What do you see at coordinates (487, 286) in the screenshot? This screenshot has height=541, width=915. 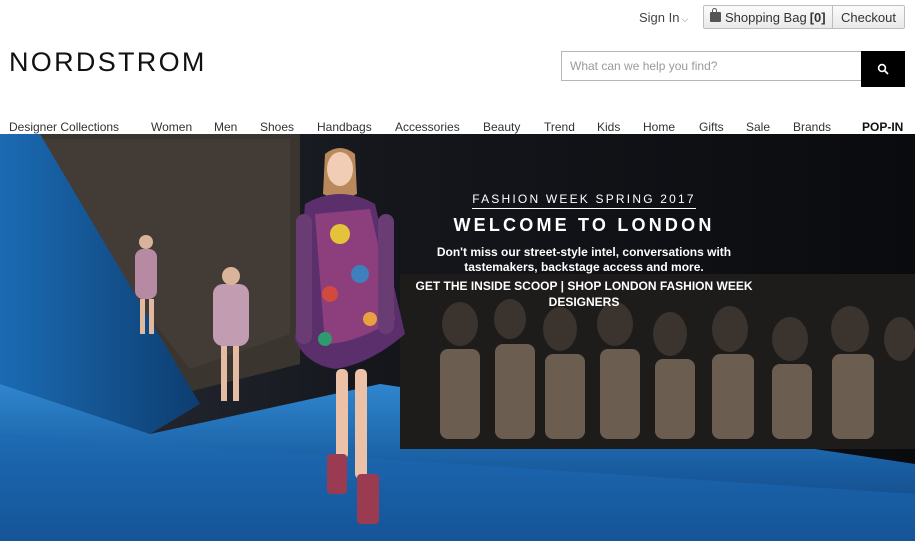 I see `inside-scoop-link: GET THE INSIDE SCOOP` at bounding box center [487, 286].